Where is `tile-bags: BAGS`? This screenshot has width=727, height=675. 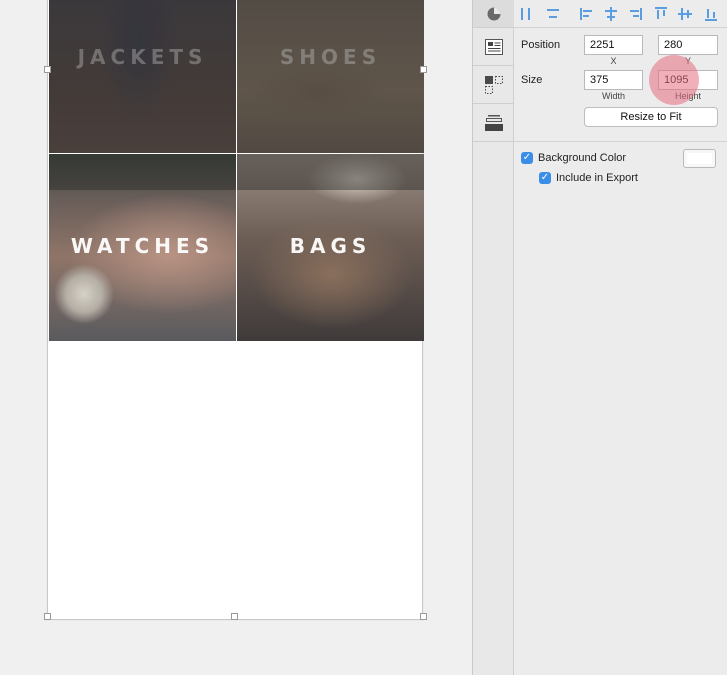
tile-bags: BAGS is located at coordinates (330, 247).